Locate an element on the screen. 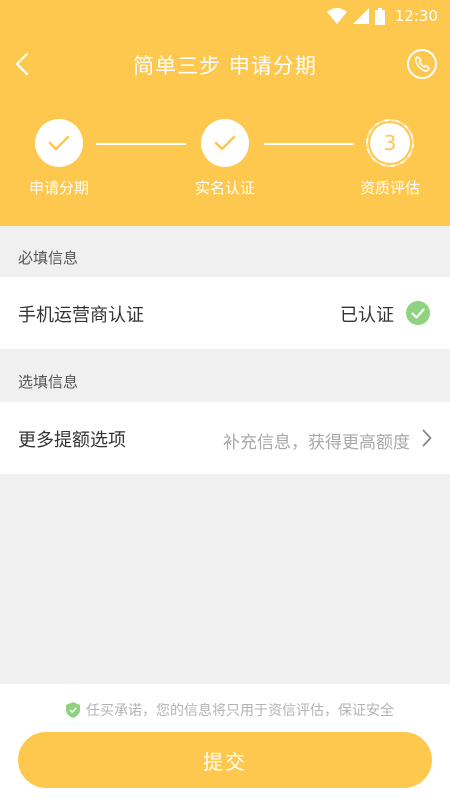 Image resolution: width=450 pixels, height=800 pixels. privacy-notice-text: 任买承诺，您的信息将只用于资信评估，保证安全 is located at coordinates (240, 711).